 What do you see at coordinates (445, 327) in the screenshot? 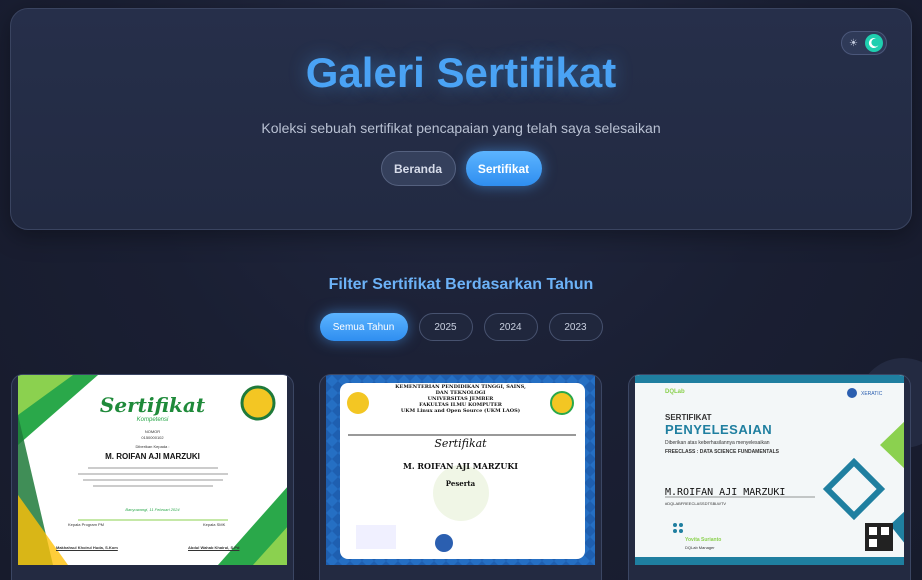
I see `filter-2025: 2025` at bounding box center [445, 327].